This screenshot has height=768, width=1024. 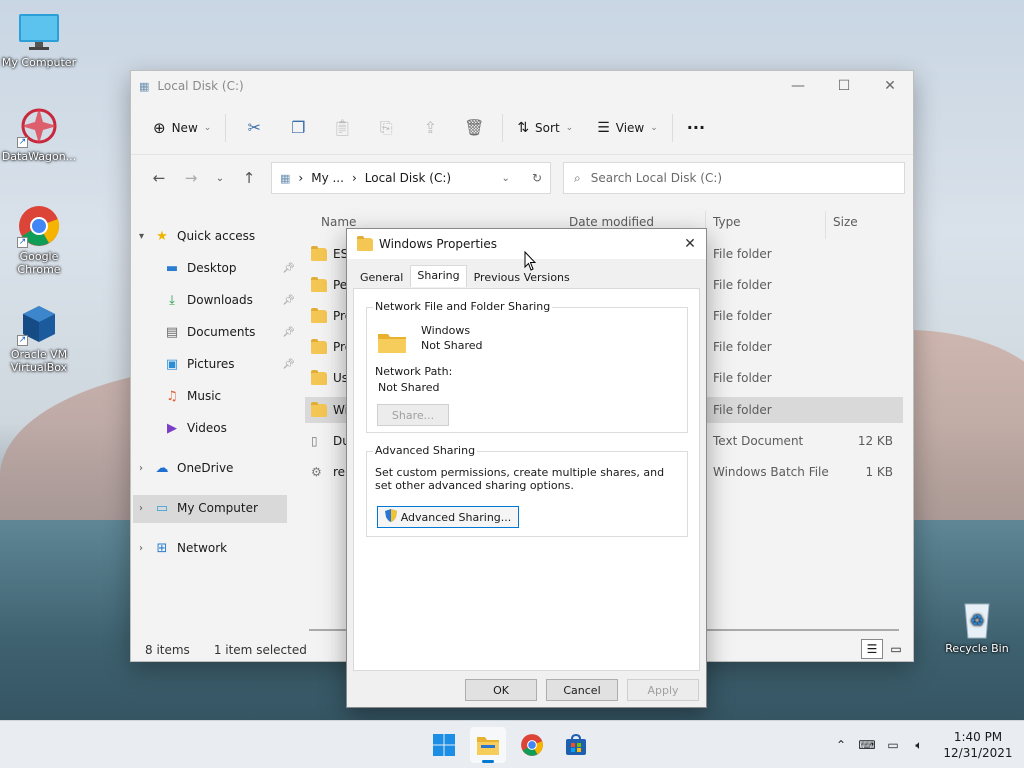 I want to click on desktop-icon-virtualbox: ↗ Oracle VM VirtualBox, so click(x=39, y=338).